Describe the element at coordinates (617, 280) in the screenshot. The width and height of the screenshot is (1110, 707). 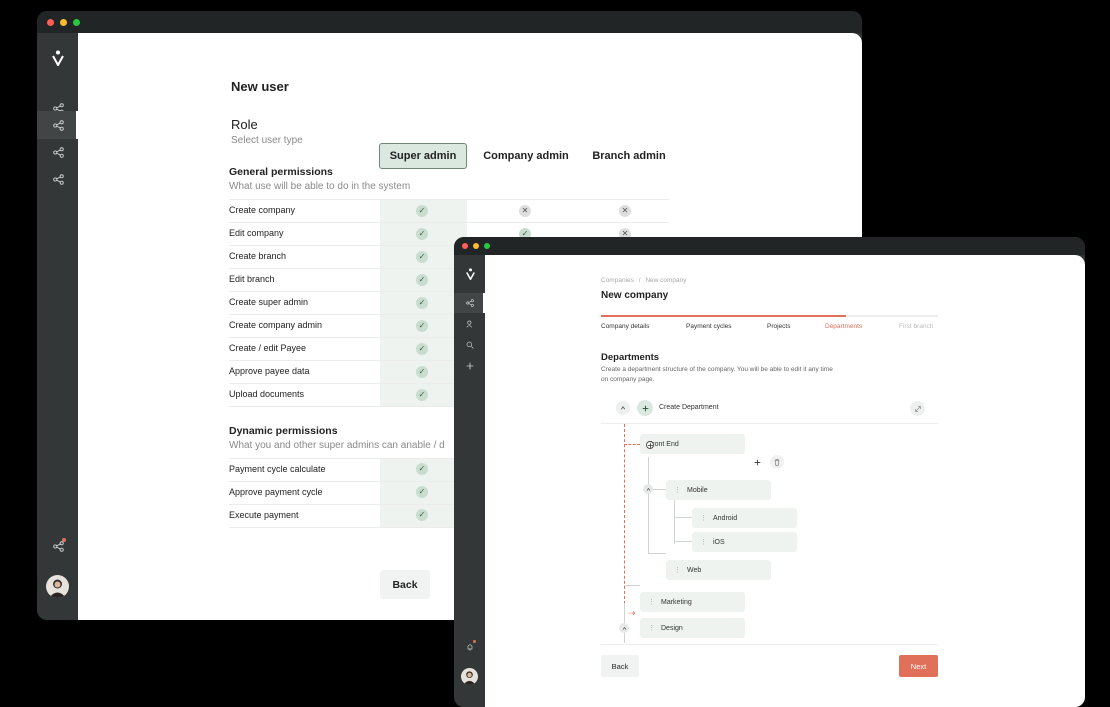
I see `breadcrumb-parent: Companies` at that location.